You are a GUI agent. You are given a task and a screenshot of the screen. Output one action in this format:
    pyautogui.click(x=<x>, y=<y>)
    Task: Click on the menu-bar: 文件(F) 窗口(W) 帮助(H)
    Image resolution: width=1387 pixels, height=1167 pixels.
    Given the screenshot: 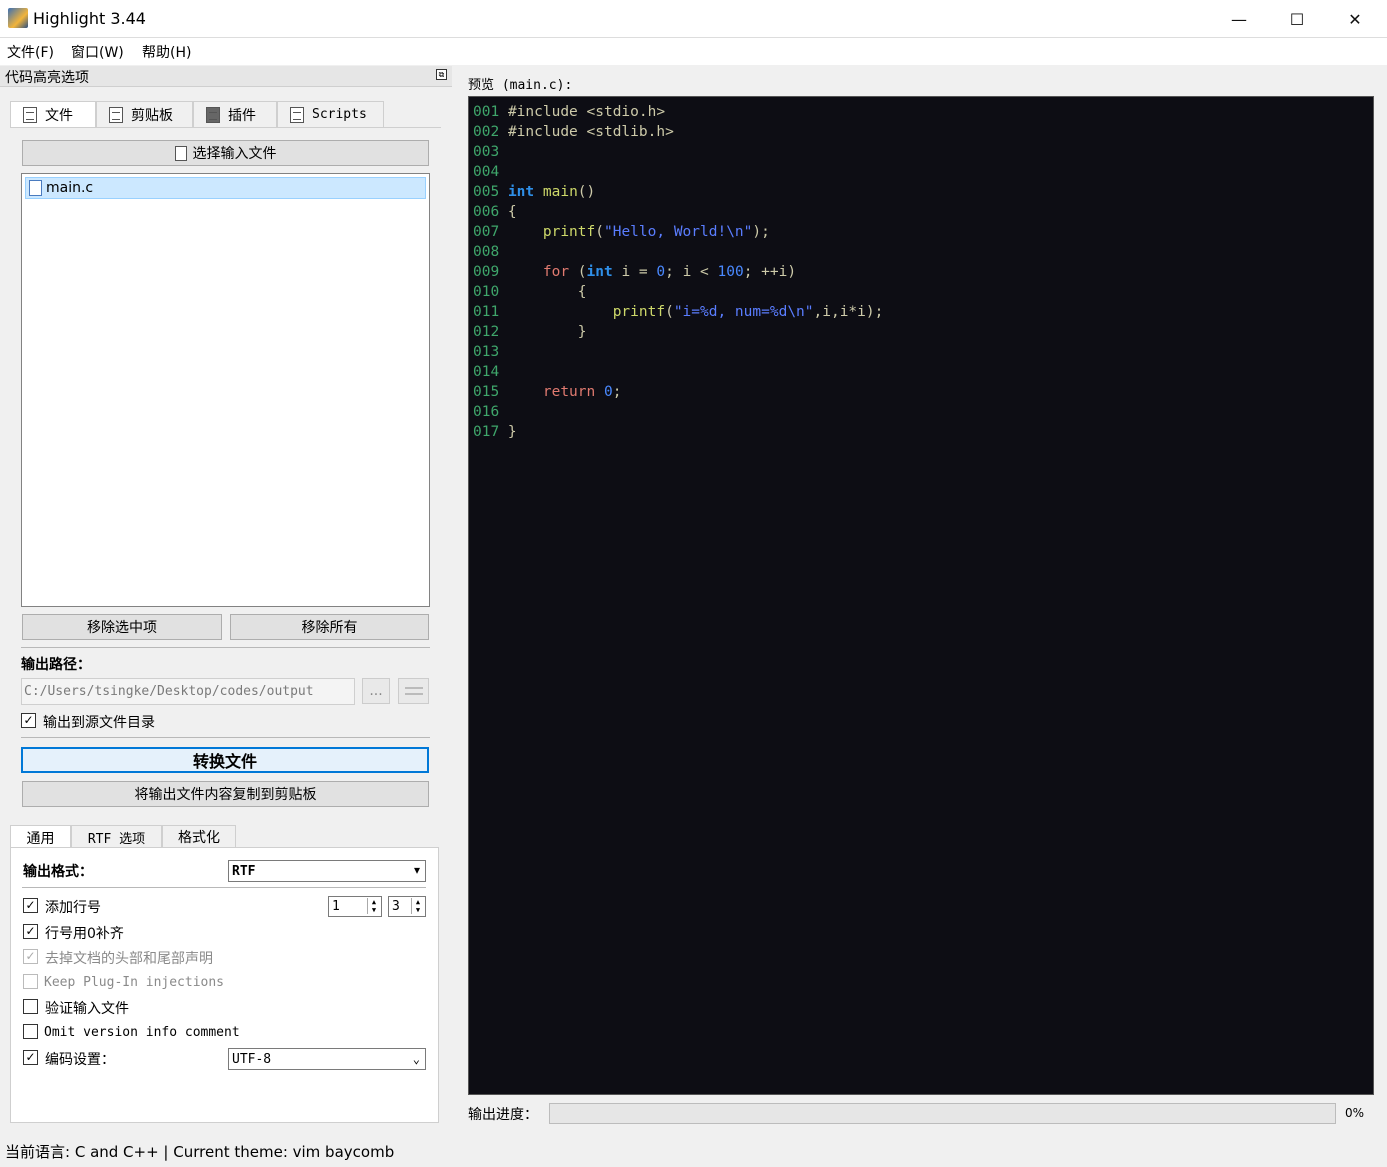 What is the action you would take?
    pyautogui.click(x=693, y=51)
    